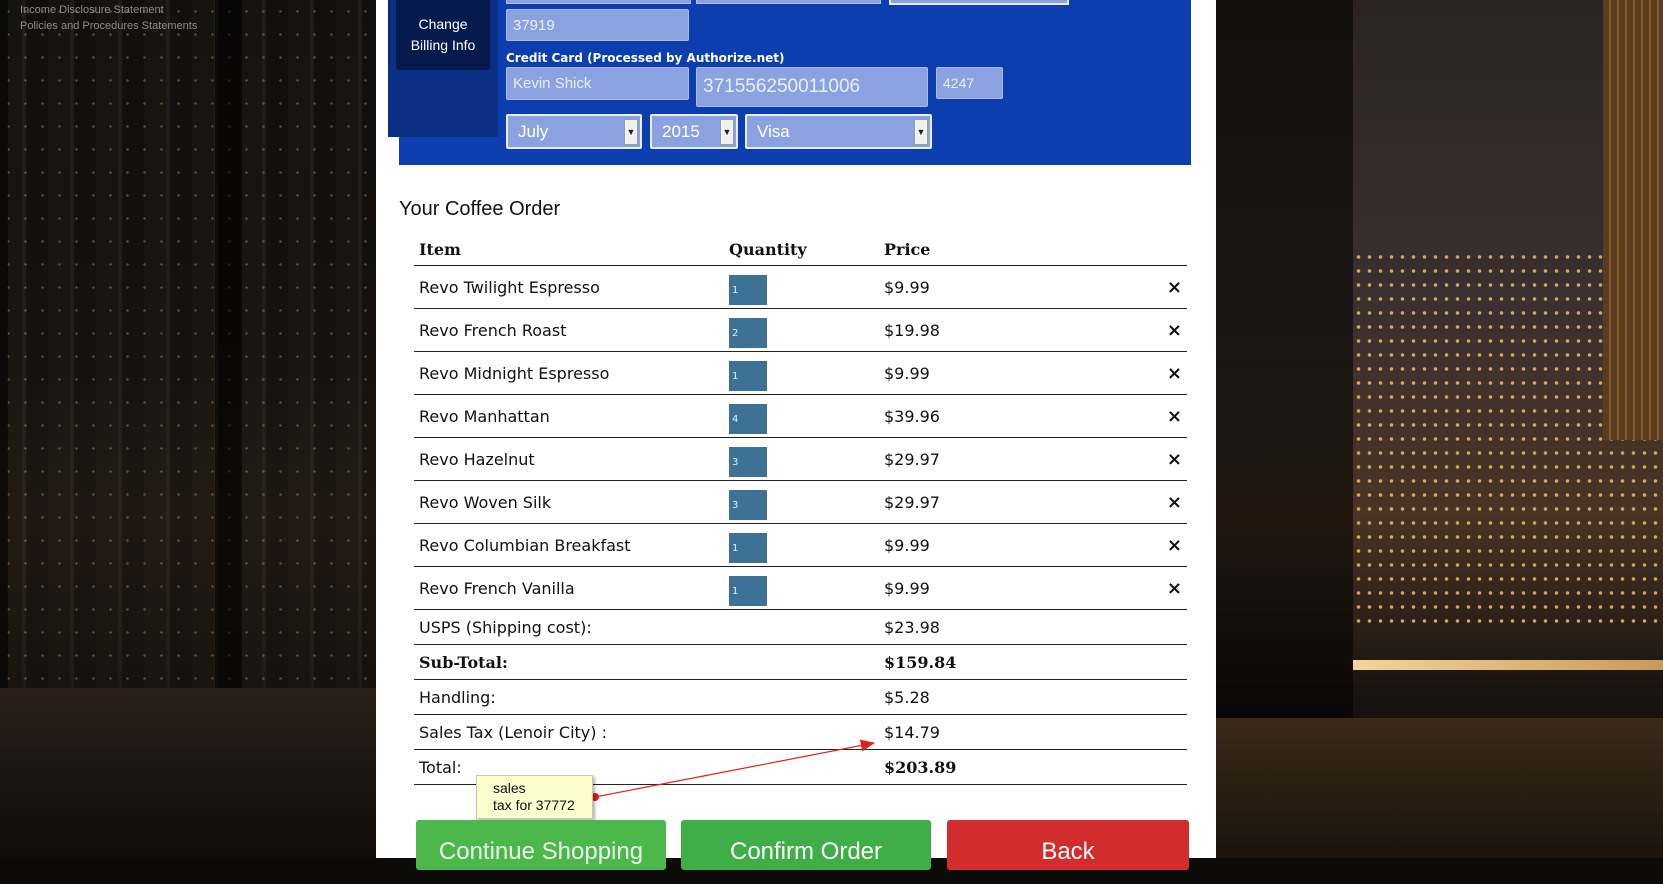  I want to click on table-row: Revo Columbian Breakfast 1 $9.99 ×, so click(800, 545).